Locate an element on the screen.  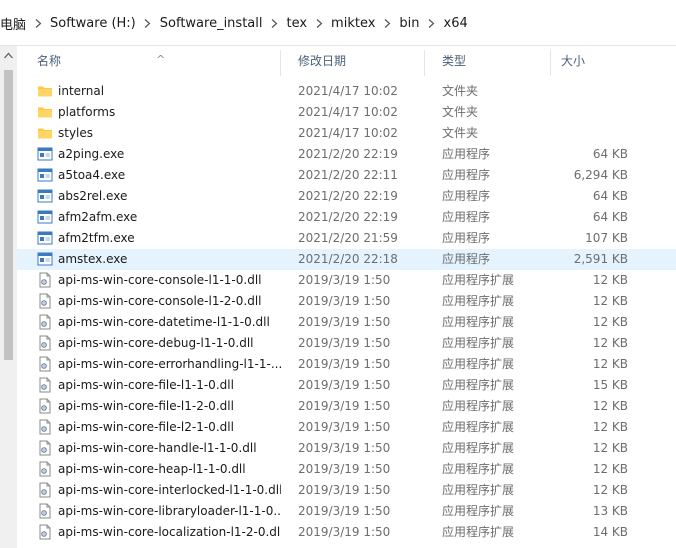
file-name: a2ping.exe is located at coordinates (91, 154).